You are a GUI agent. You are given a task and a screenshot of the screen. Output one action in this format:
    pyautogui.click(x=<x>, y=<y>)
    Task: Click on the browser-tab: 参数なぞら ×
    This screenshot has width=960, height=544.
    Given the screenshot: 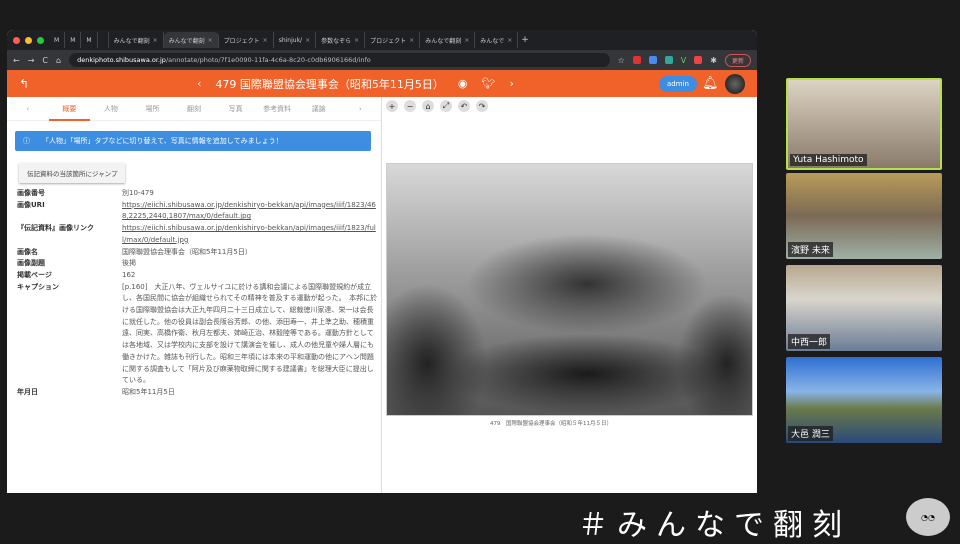 What is the action you would take?
    pyautogui.click(x=341, y=40)
    